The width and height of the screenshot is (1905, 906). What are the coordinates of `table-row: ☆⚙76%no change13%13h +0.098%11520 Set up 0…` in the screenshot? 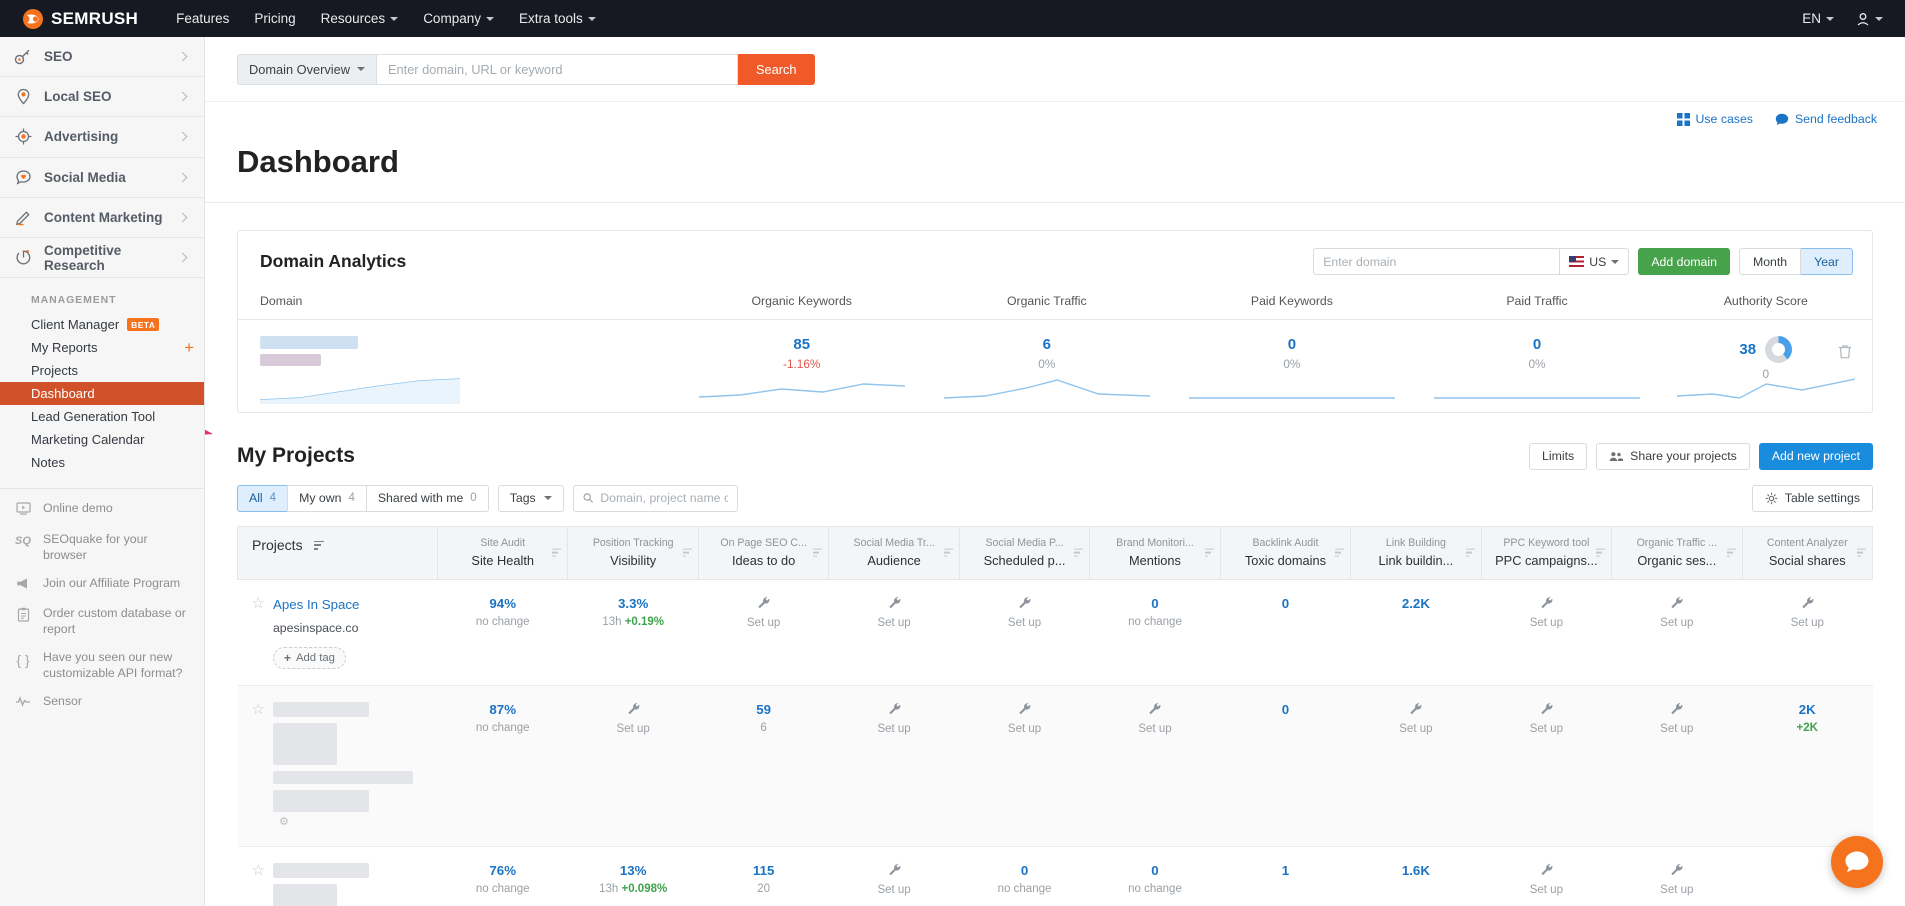 It's located at (1055, 876).